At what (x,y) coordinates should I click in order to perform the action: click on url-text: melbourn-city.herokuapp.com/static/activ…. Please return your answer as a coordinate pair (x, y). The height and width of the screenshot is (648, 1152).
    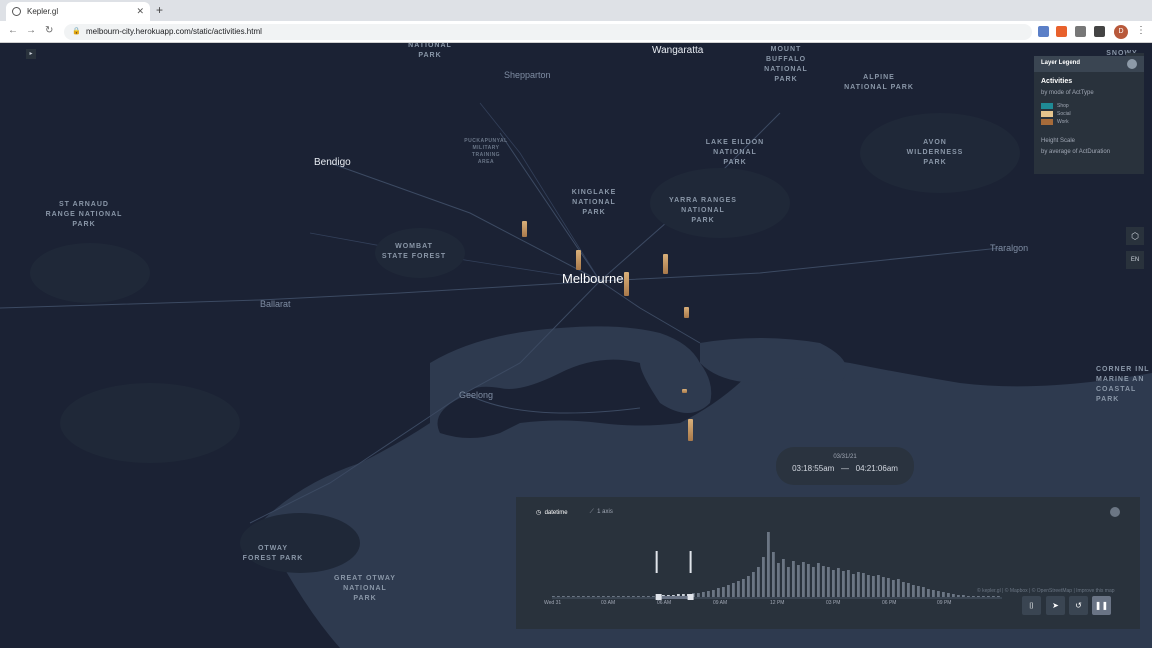
    Looking at the image, I should click on (174, 31).